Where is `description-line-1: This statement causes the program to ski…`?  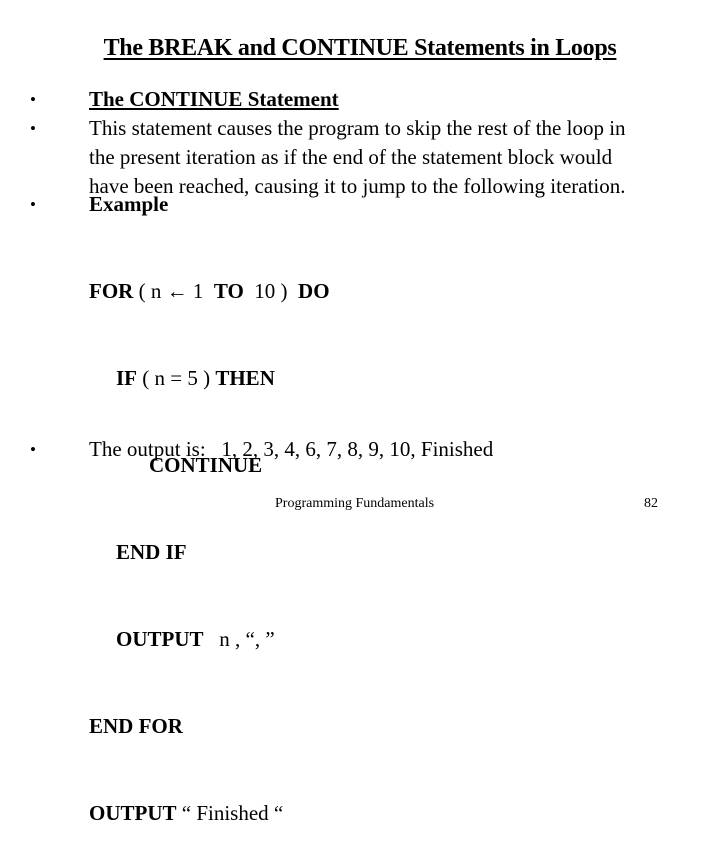 description-line-1: This statement causes the program to ski… is located at coordinates (357, 128).